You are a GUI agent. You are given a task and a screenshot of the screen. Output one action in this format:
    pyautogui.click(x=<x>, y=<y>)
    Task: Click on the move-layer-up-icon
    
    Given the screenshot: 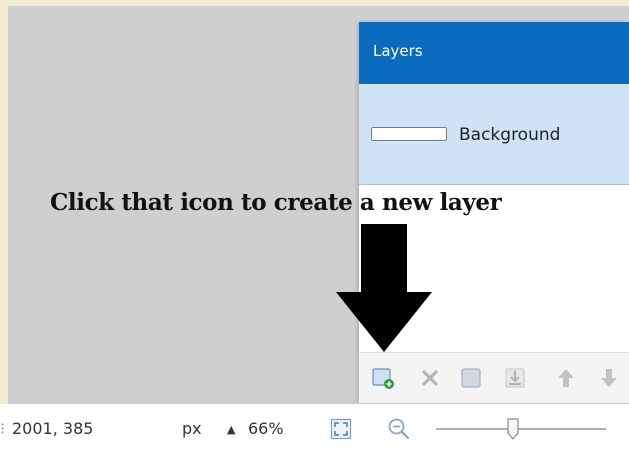 What is the action you would take?
    pyautogui.click(x=566, y=378)
    